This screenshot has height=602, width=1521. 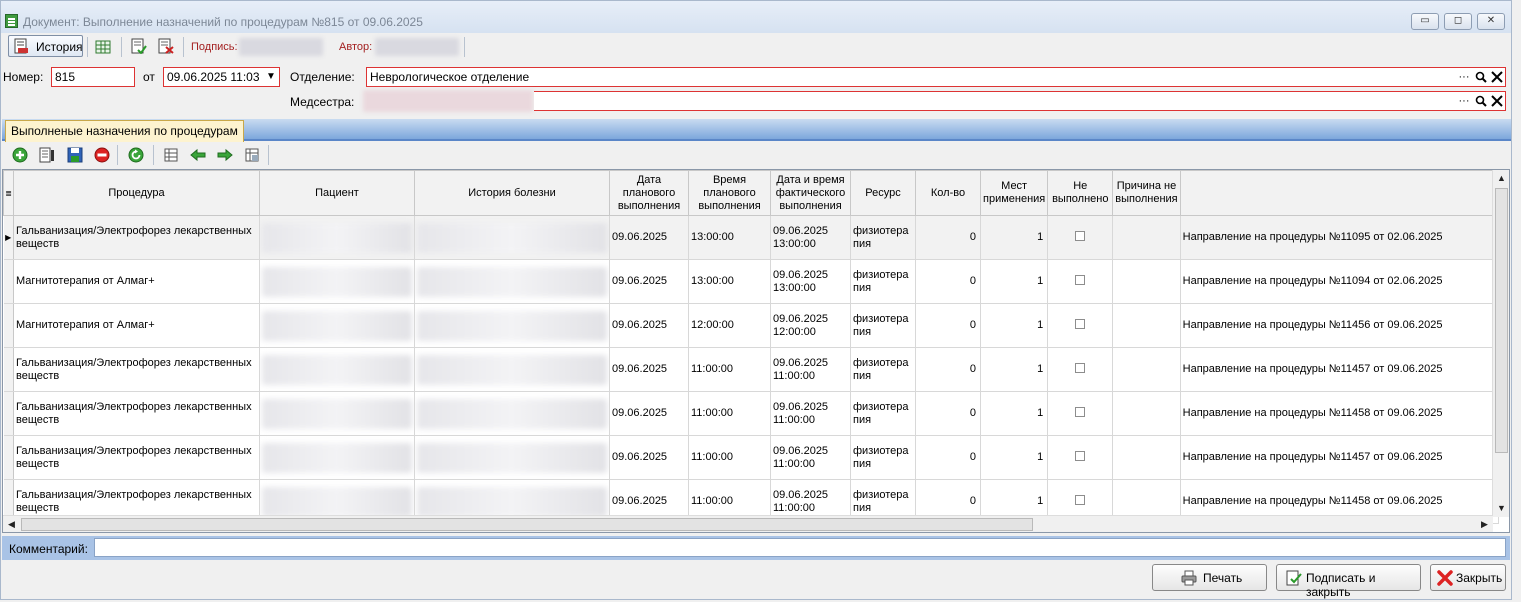 What do you see at coordinates (1501, 178) in the screenshot?
I see `scroll-up-arrow-icon: ▲` at bounding box center [1501, 178].